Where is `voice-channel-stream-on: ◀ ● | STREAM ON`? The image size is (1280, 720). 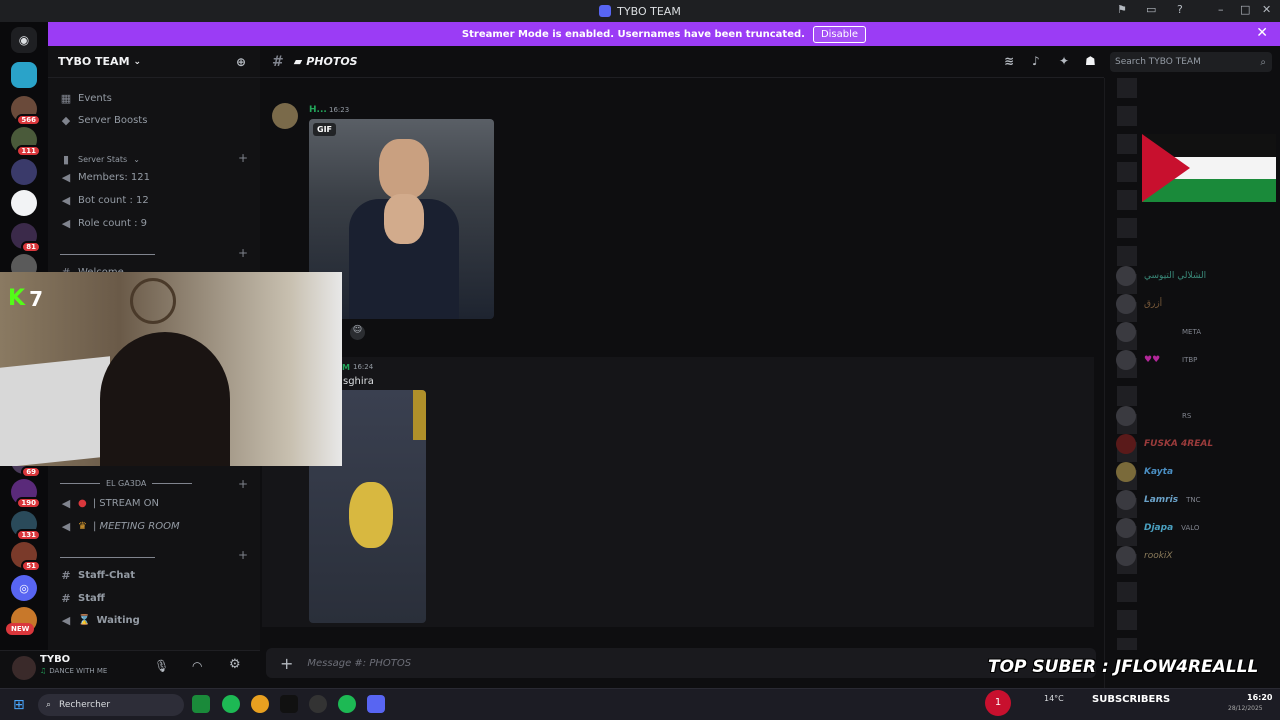 voice-channel-stream-on: ◀ ● | STREAM ON is located at coordinates (109, 503).